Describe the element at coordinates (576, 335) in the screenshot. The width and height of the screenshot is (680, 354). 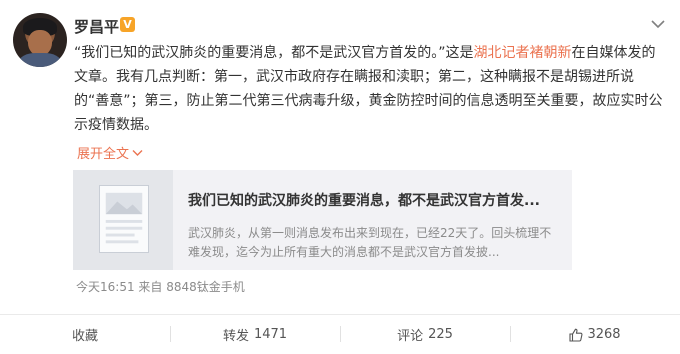
I see `thumbs-up-icon` at that location.